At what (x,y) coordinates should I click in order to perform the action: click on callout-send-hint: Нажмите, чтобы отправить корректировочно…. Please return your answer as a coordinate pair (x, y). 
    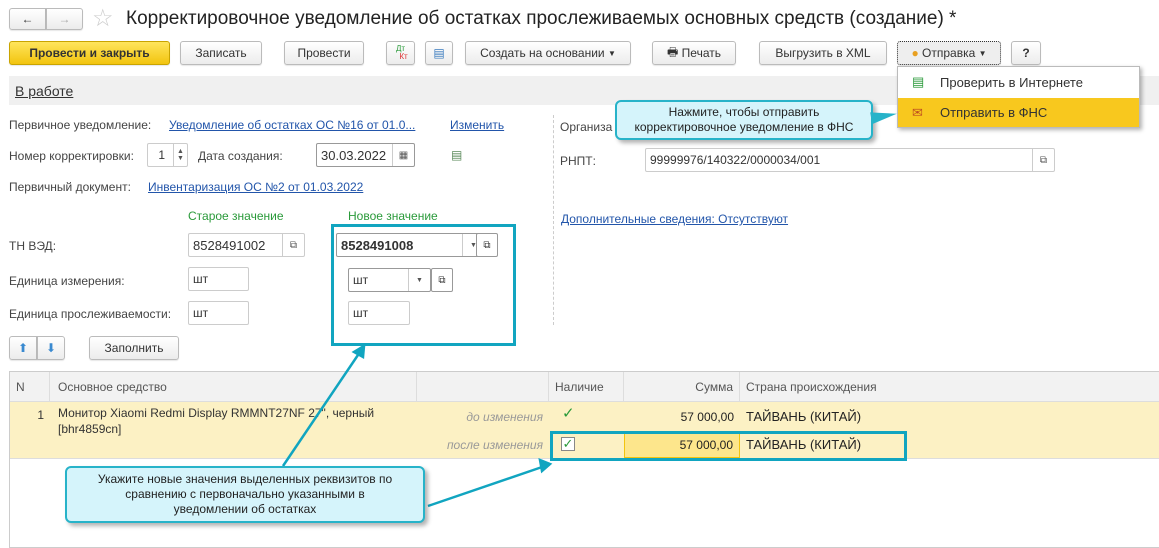
    Looking at the image, I should click on (744, 120).